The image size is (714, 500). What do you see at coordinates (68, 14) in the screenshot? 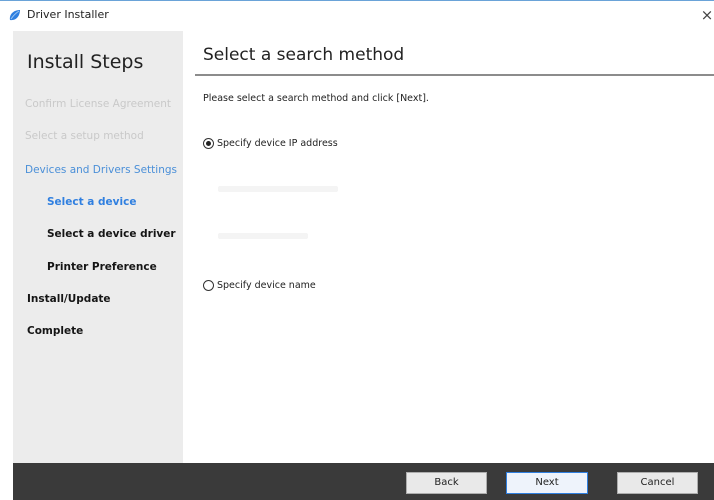
I see `window-title: Driver Installer` at bounding box center [68, 14].